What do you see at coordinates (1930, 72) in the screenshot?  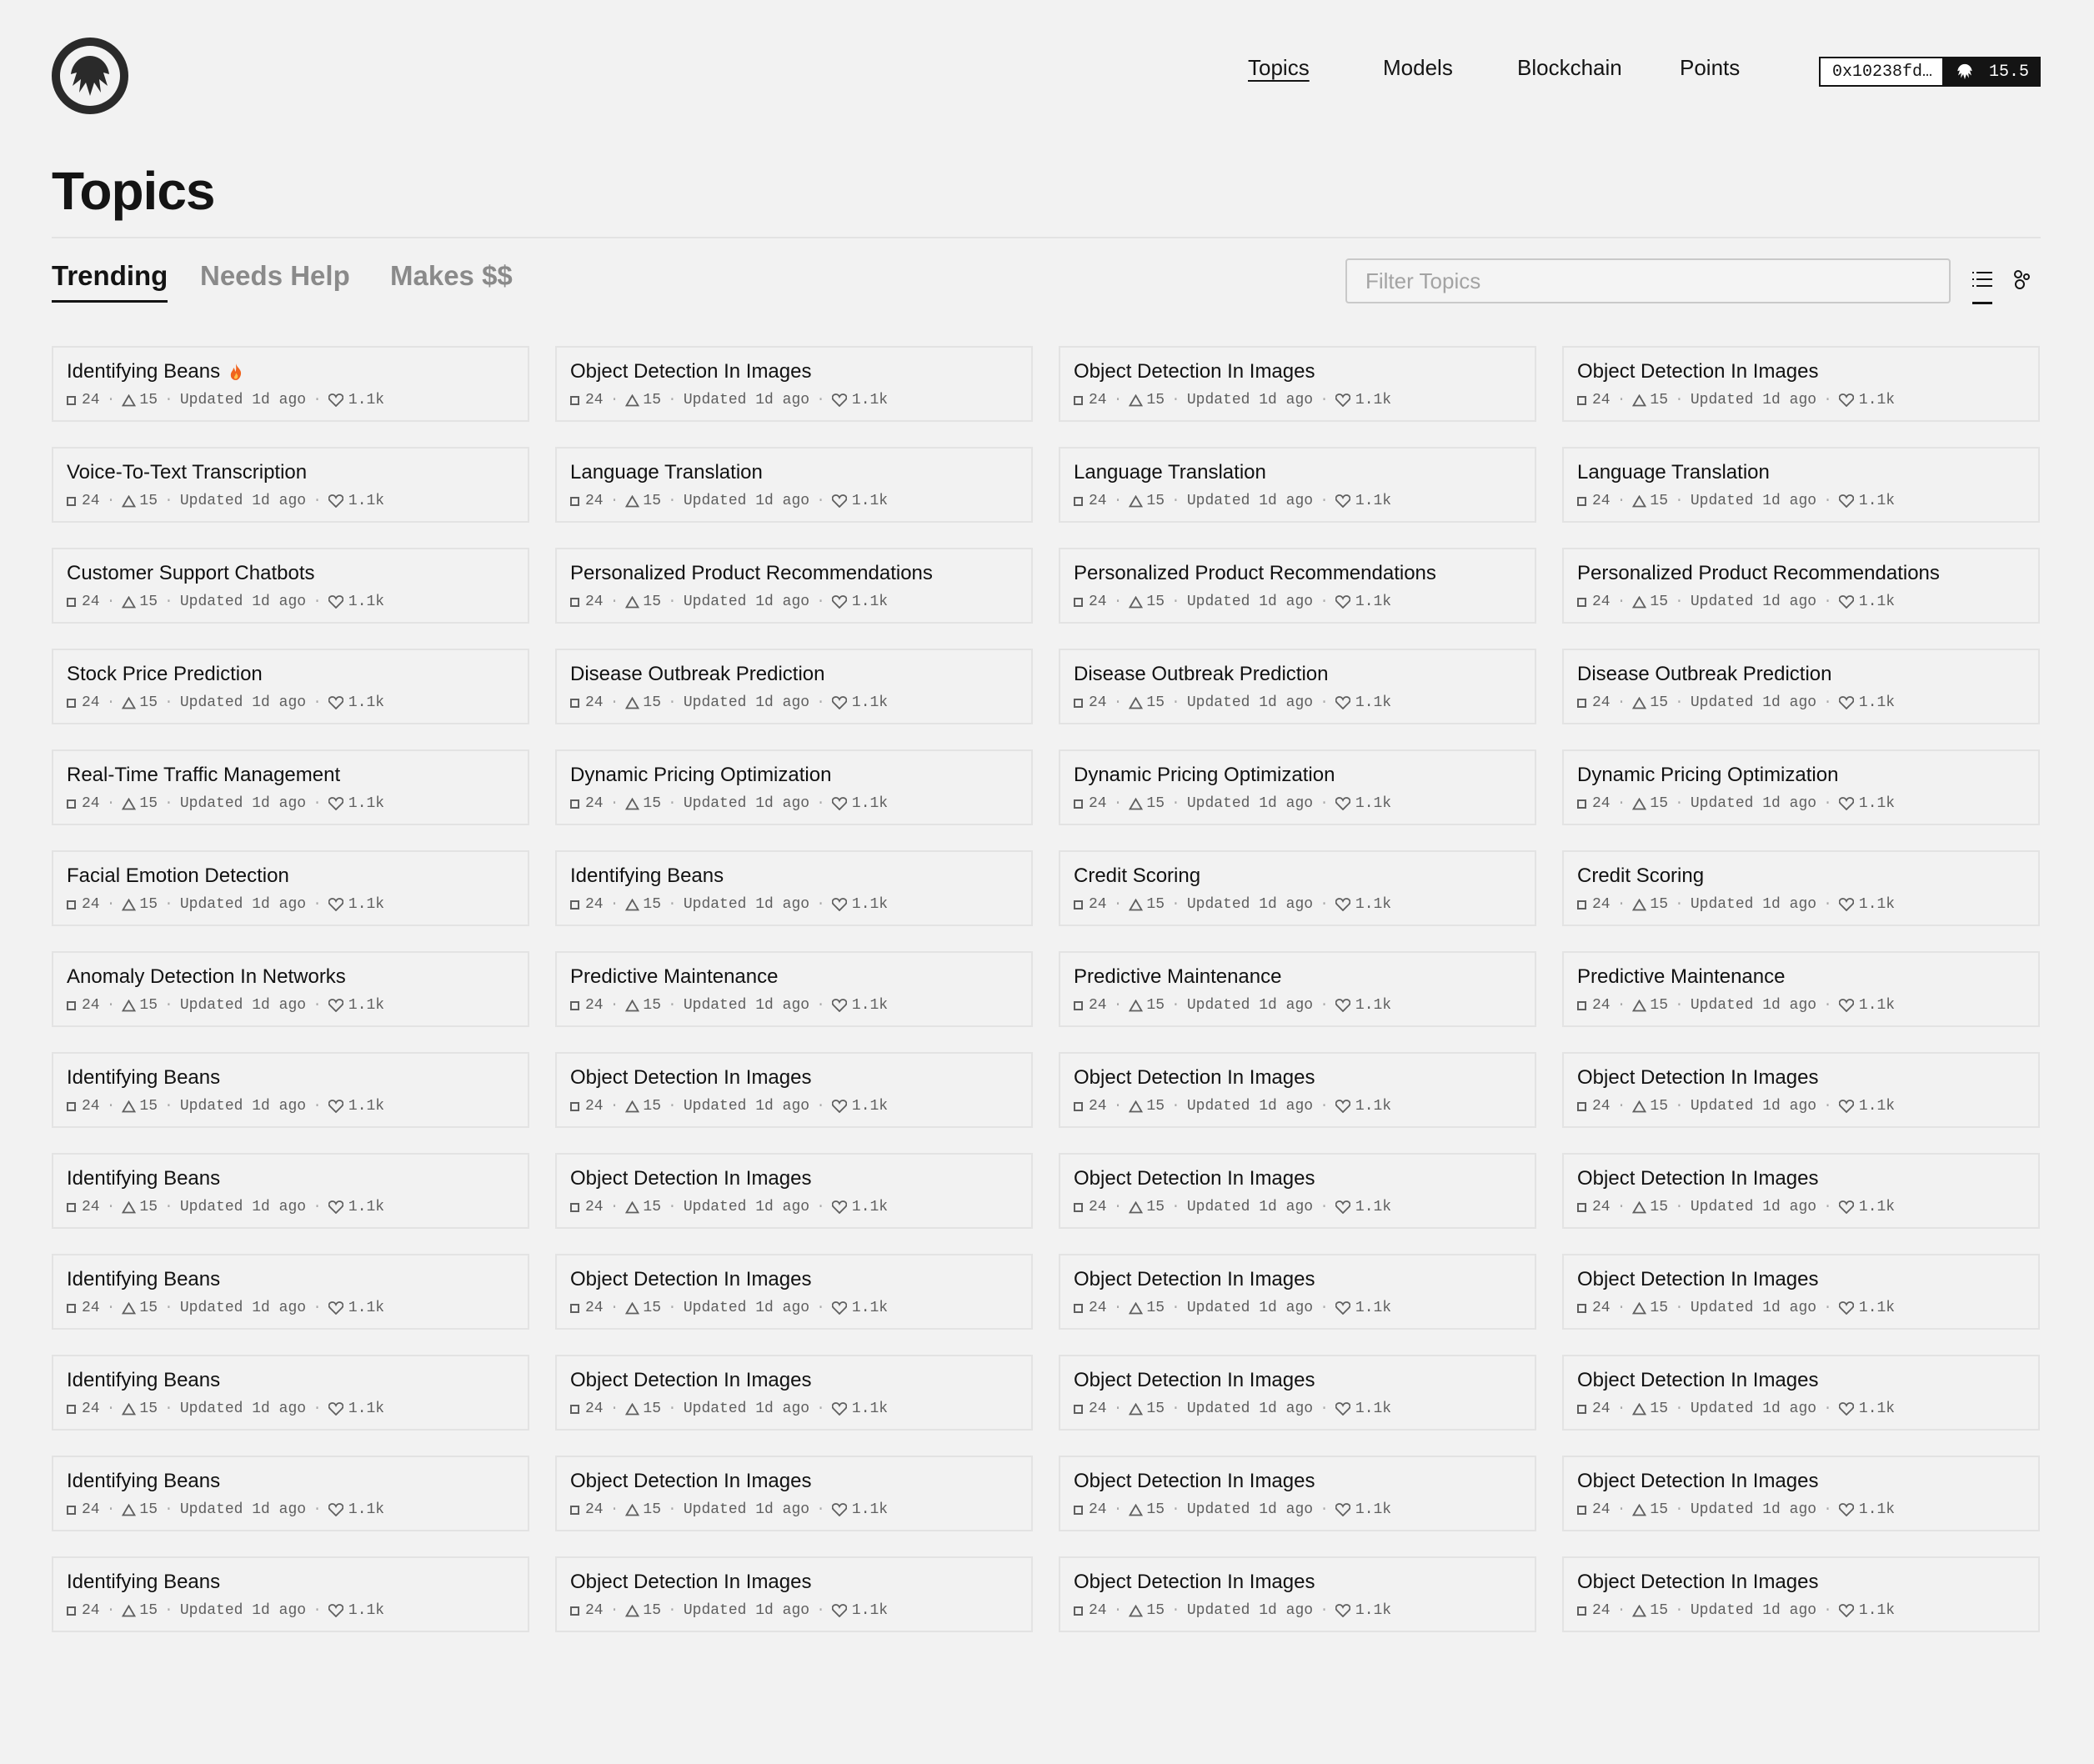 I see `wallet-button: 0x10238fd… 15.5` at bounding box center [1930, 72].